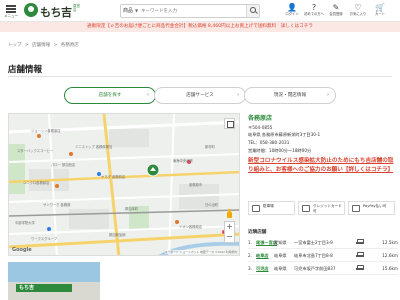 This screenshot has width=400, height=300. I want to click on tab-find-store-label: 店舗を探す, so click(110, 95).